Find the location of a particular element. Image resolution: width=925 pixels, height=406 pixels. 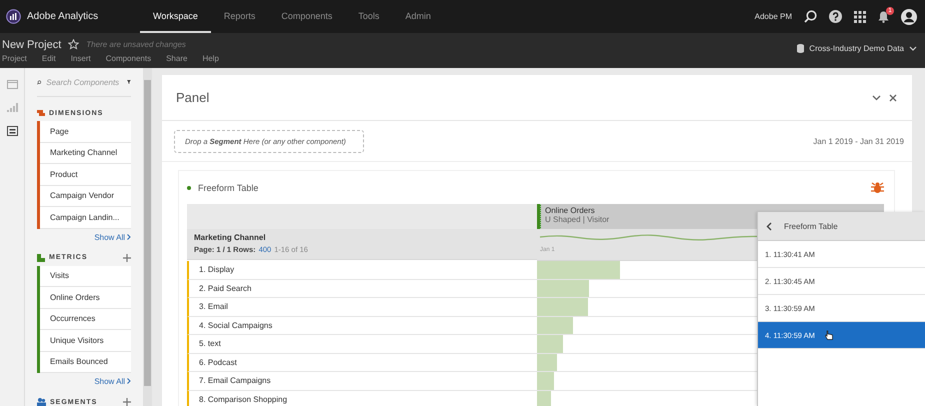

row-label: 2. Paid Search is located at coordinates (362, 289).